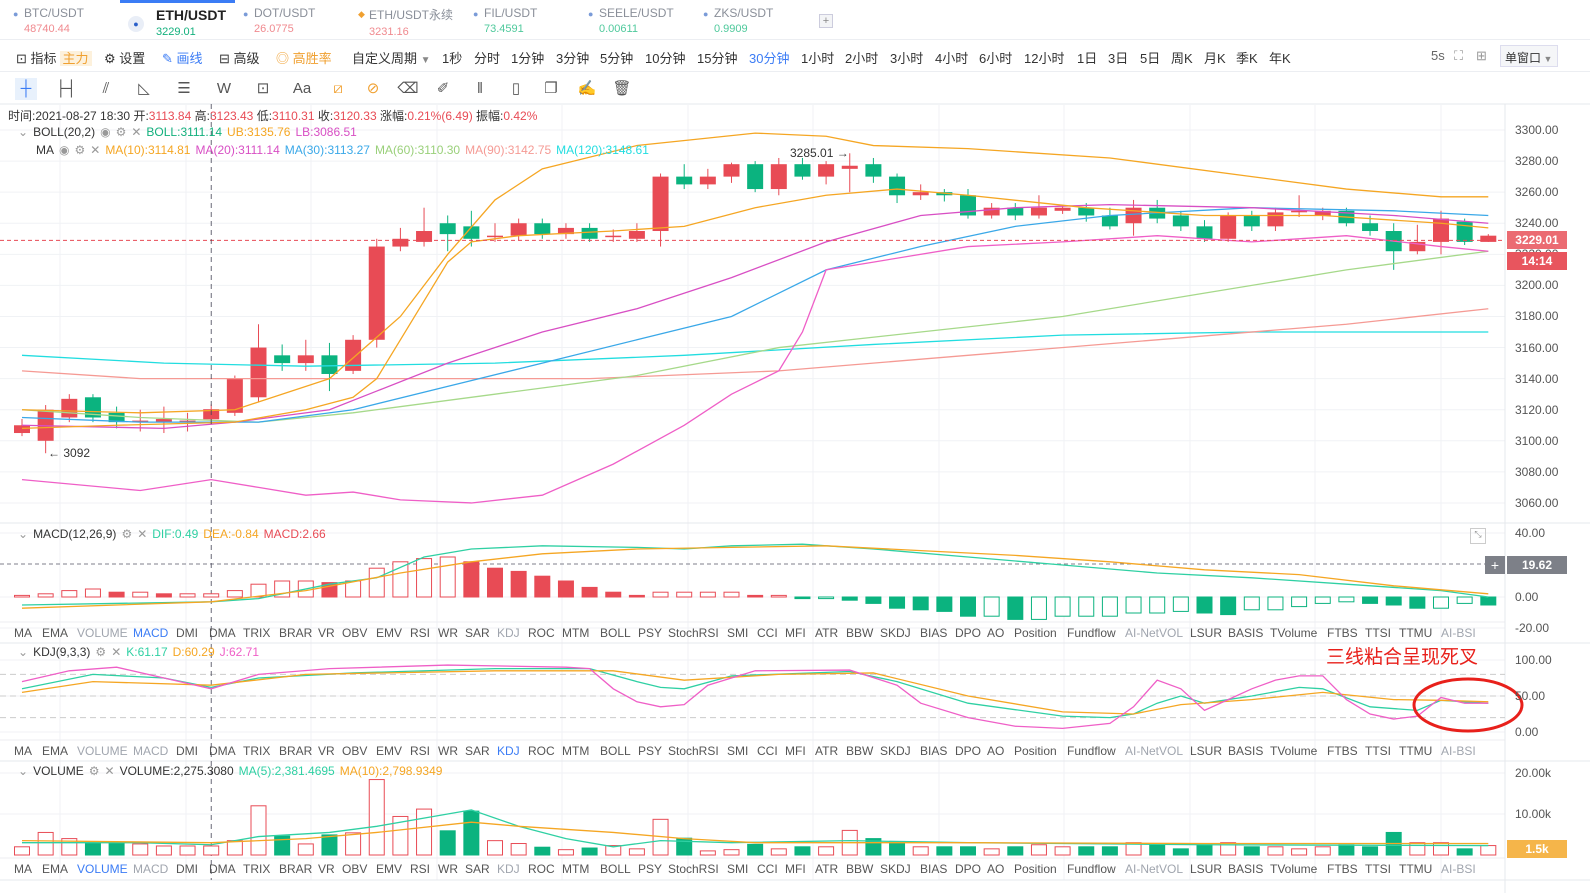 This screenshot has width=1590, height=893. Describe the element at coordinates (895, 869) in the screenshot. I see `indicator-tab-skdj: SKDJ` at that location.